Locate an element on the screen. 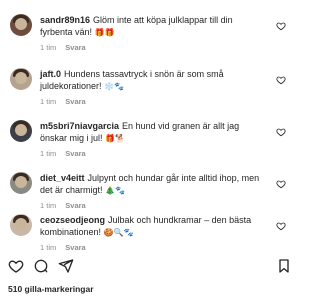 The width and height of the screenshot is (320, 300). comment-username: m5sbri7niavgarcia is located at coordinates (79, 126).